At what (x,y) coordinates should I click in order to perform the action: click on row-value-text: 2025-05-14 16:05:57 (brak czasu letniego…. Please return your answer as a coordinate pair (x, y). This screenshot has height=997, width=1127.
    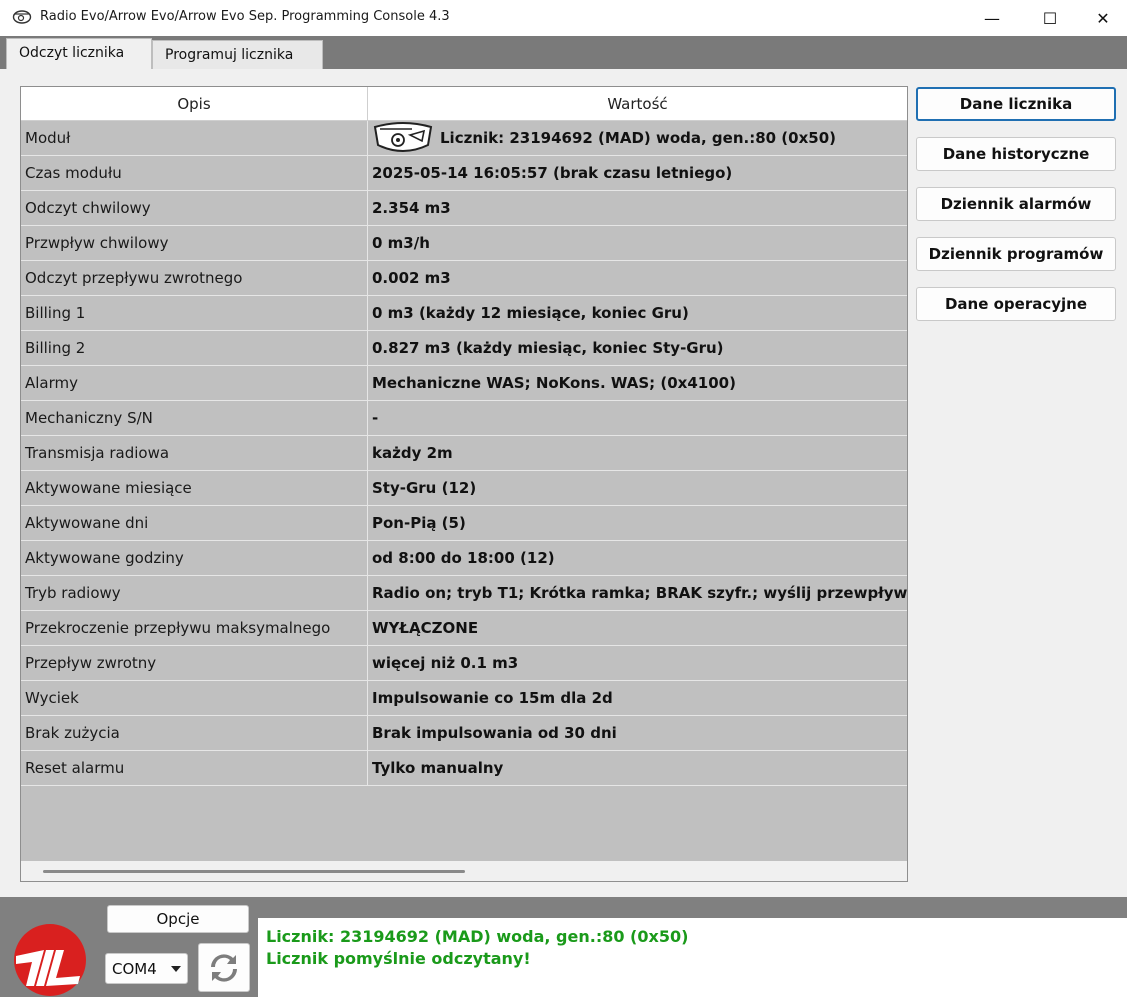
    Looking at the image, I should click on (552, 173).